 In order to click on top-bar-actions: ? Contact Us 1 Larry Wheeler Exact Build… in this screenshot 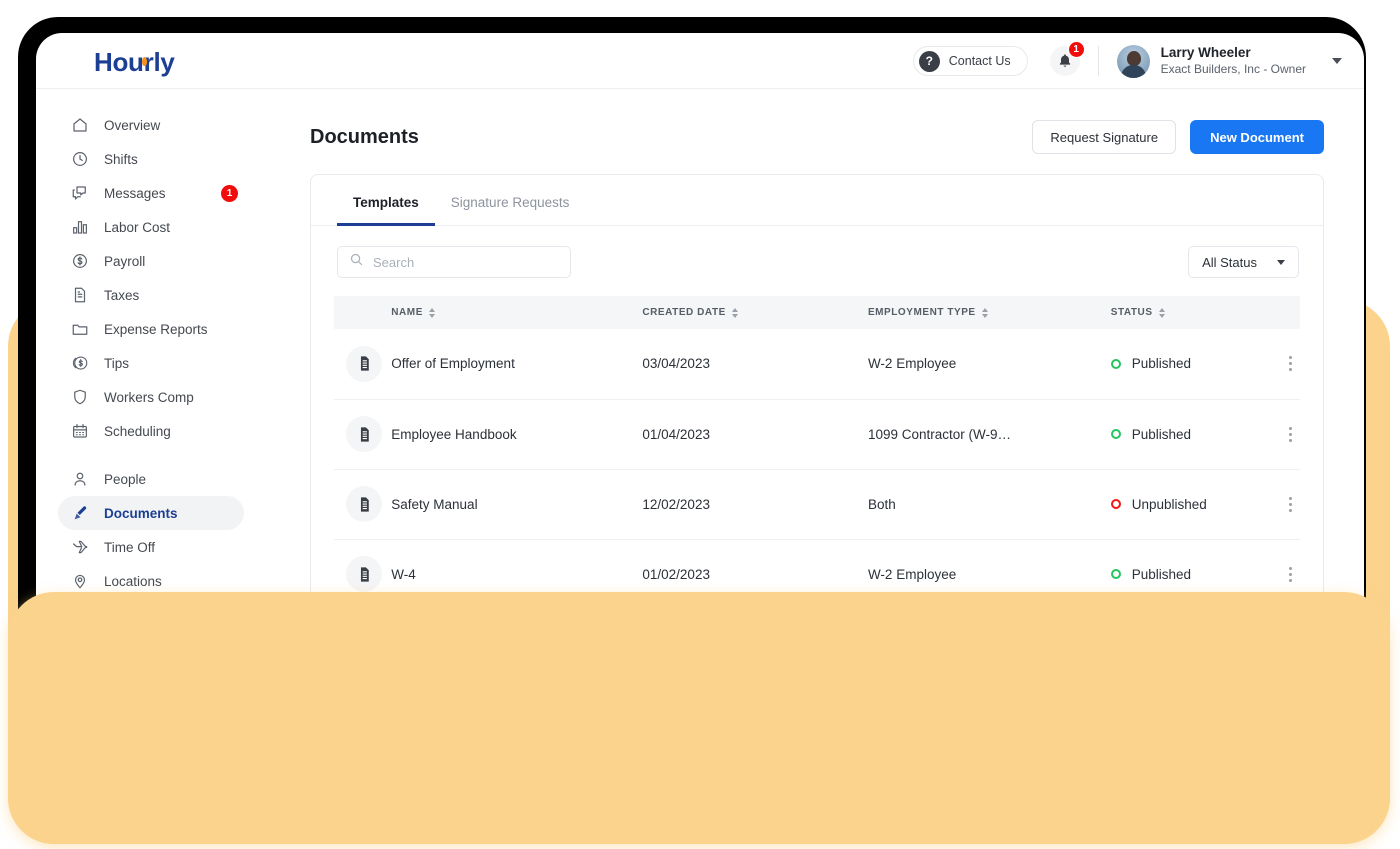, I will do `click(1127, 61)`.